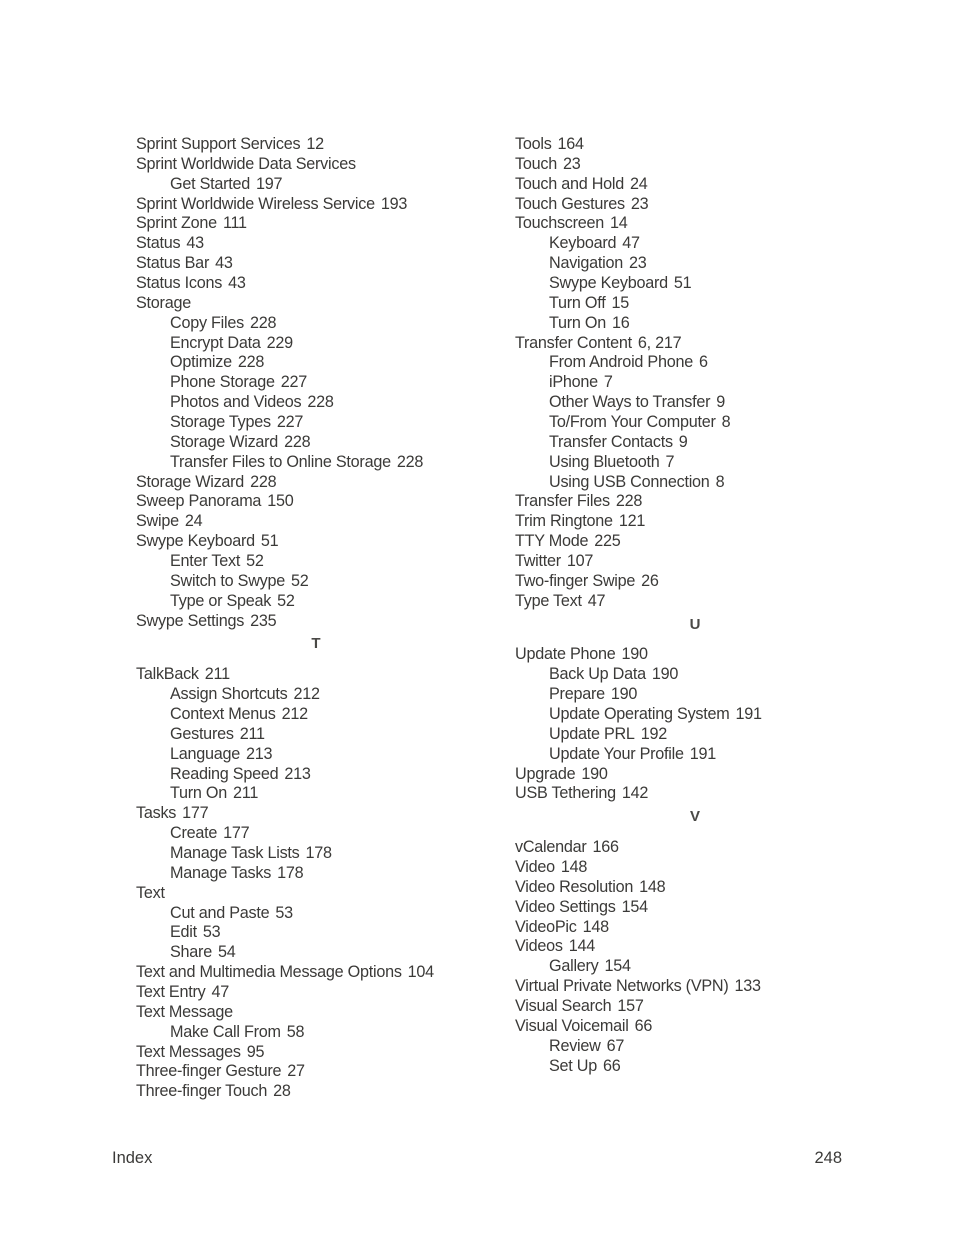 The height and width of the screenshot is (1235, 954). I want to click on index-entry: Sweep Panorama 150, so click(316, 502).